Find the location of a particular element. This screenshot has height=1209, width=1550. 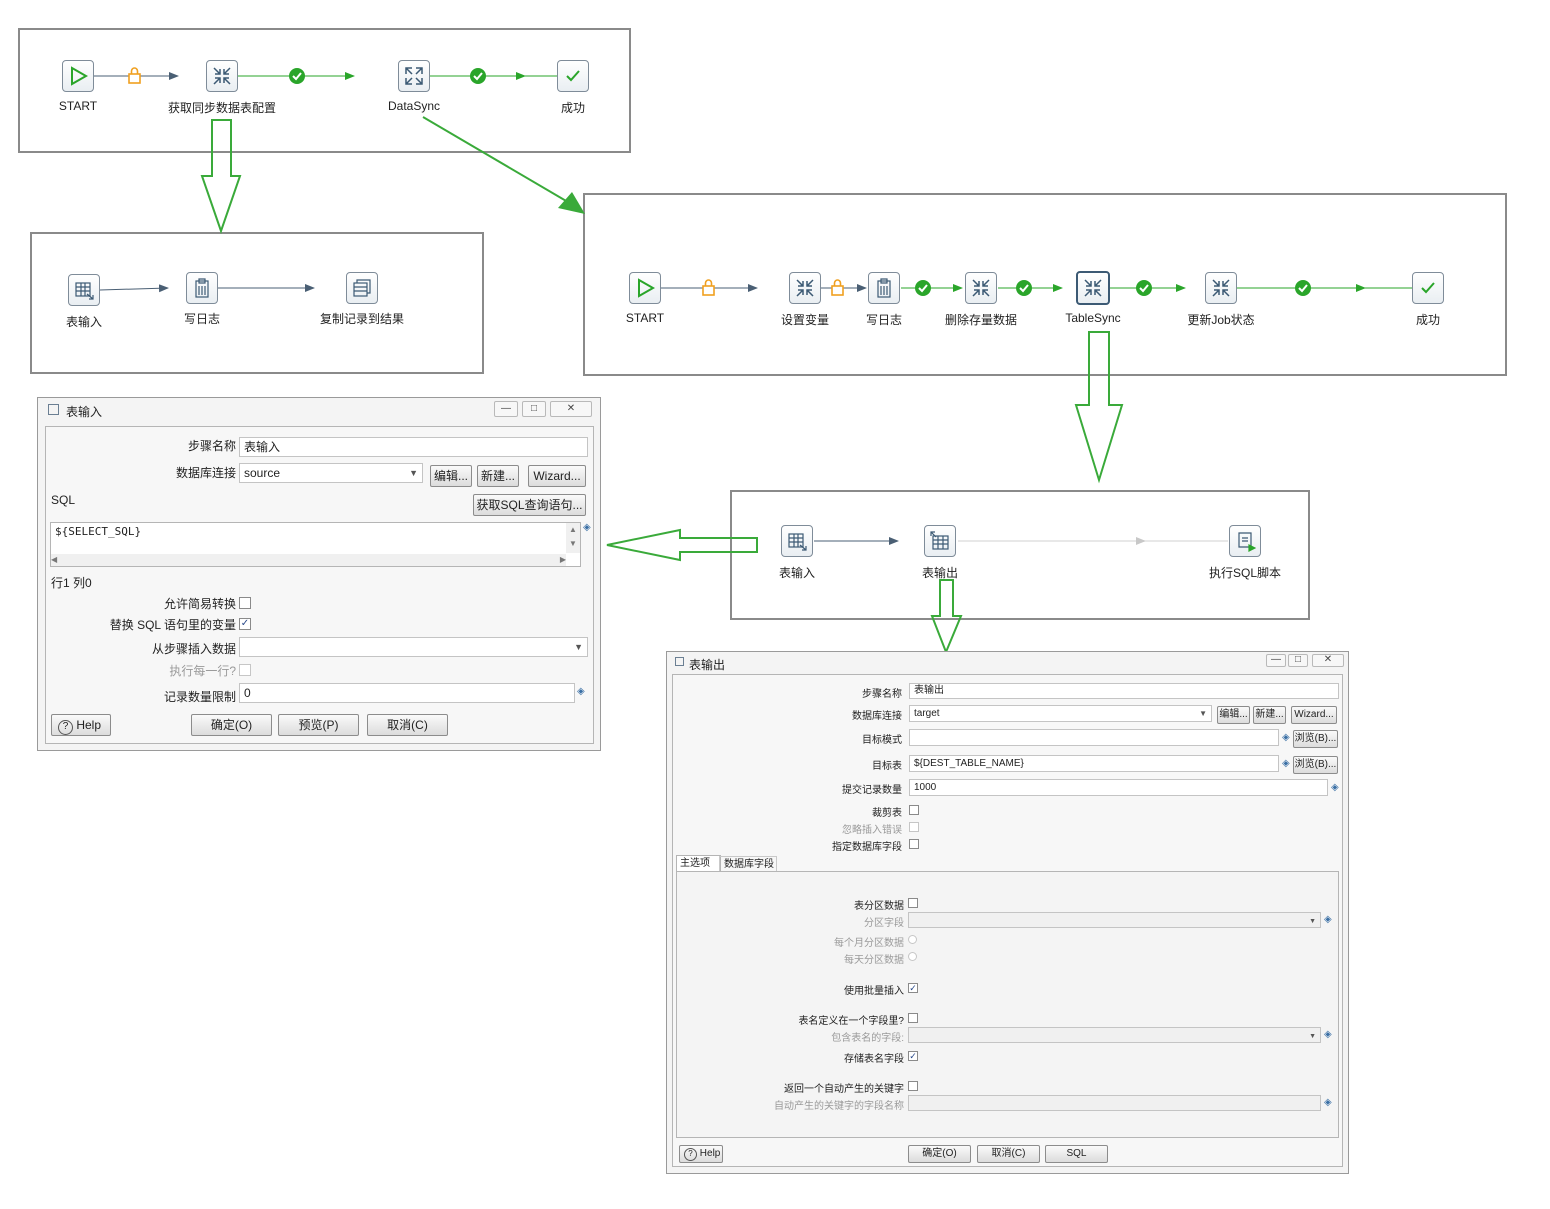

lazy-conversion-label: 允许简易转换 is located at coordinates (199, 604).